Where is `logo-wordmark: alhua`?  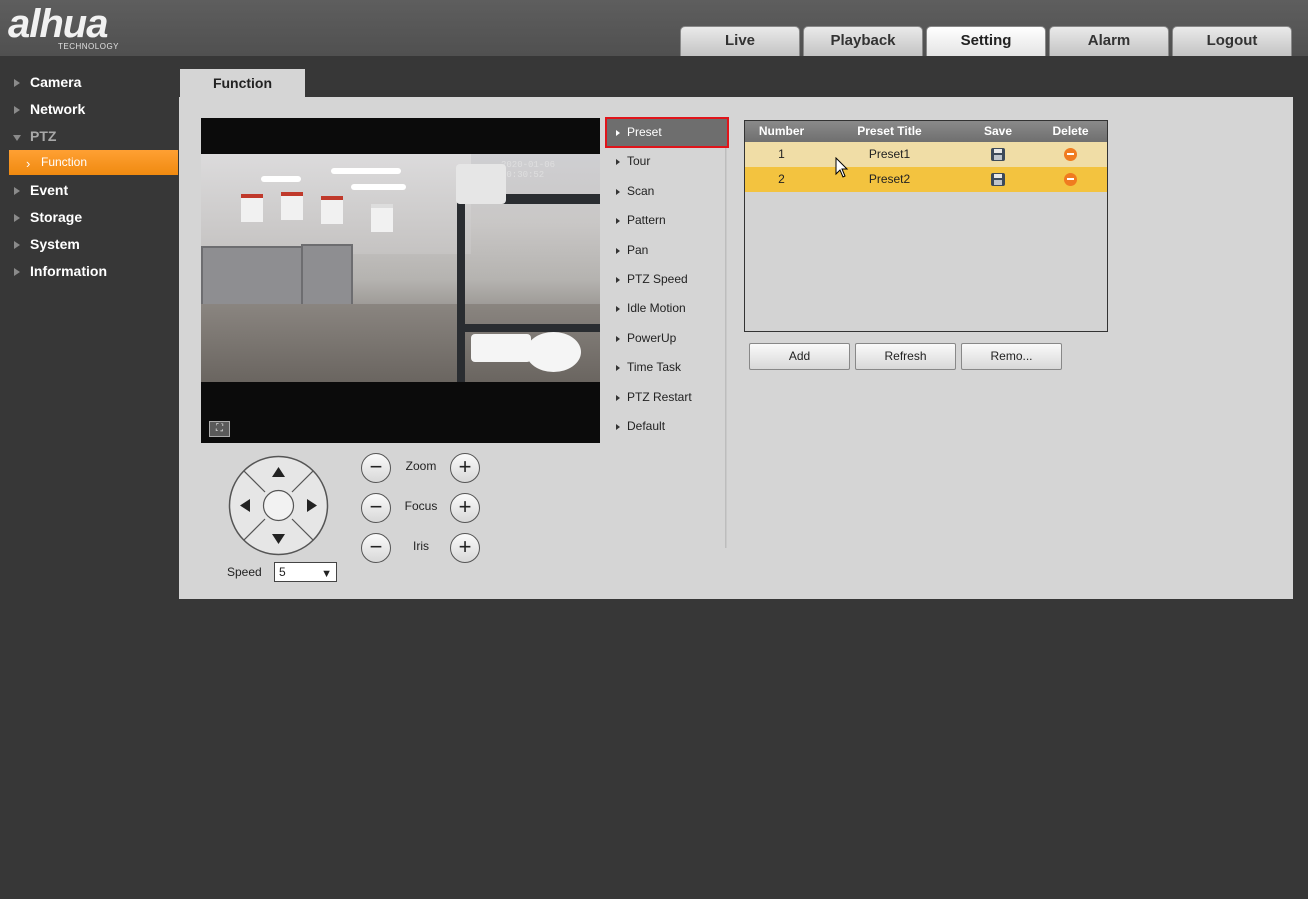 logo-wordmark: alhua is located at coordinates (58, 24).